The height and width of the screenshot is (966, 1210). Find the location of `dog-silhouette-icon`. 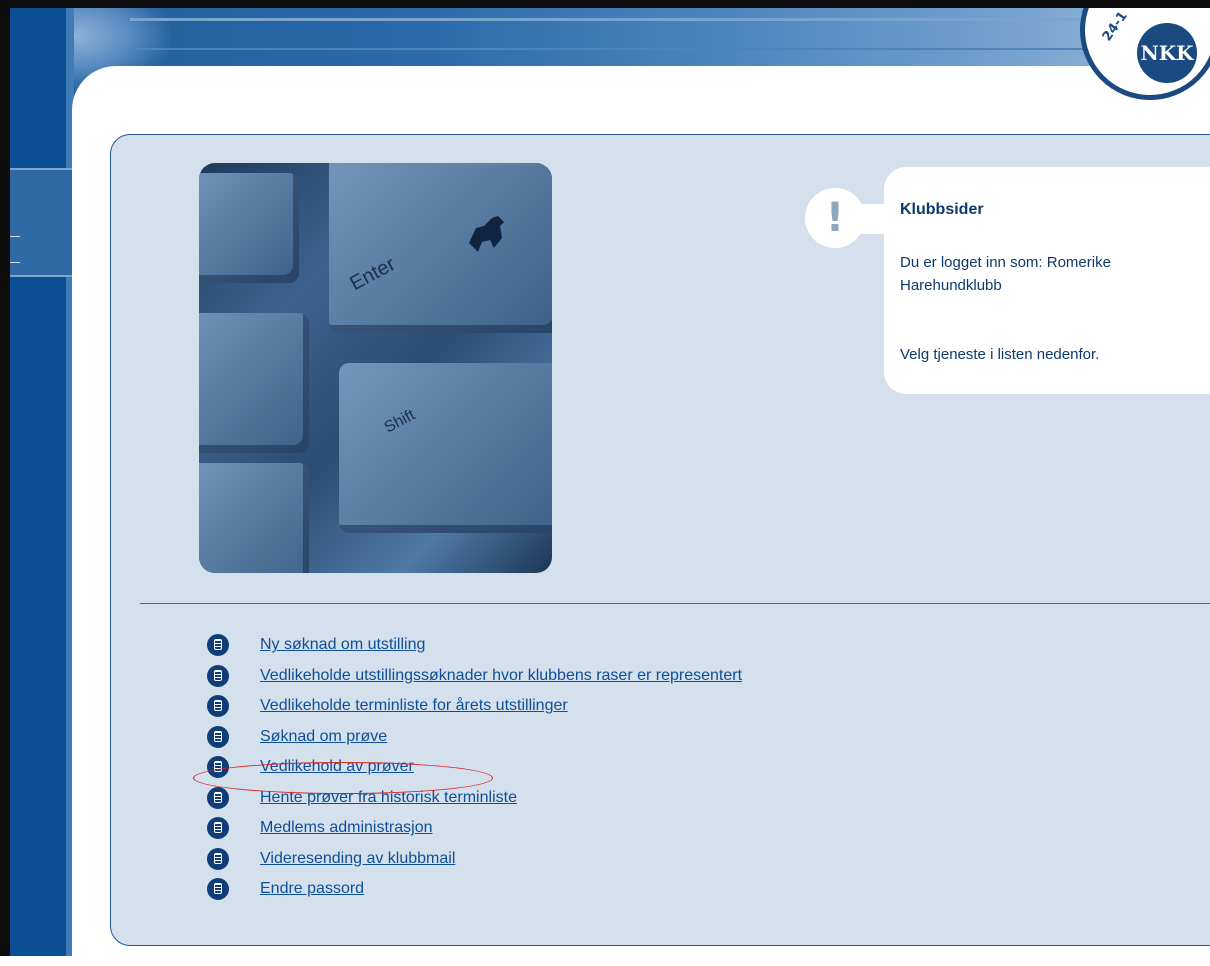

dog-silhouette-icon is located at coordinates (486, 234).